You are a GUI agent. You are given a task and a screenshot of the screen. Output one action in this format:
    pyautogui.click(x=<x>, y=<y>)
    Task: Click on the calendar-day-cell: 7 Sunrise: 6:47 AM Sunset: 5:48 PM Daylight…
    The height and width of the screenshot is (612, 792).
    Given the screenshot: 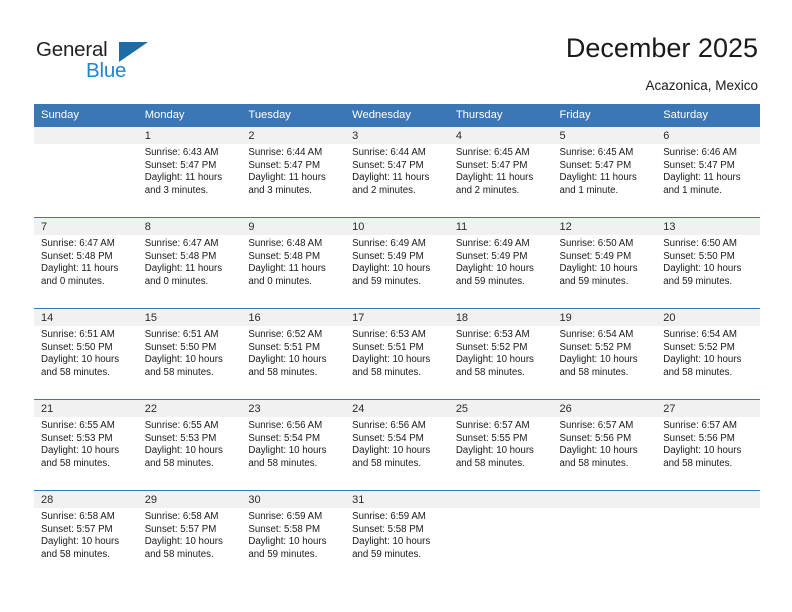 What is the action you would take?
    pyautogui.click(x=86, y=263)
    